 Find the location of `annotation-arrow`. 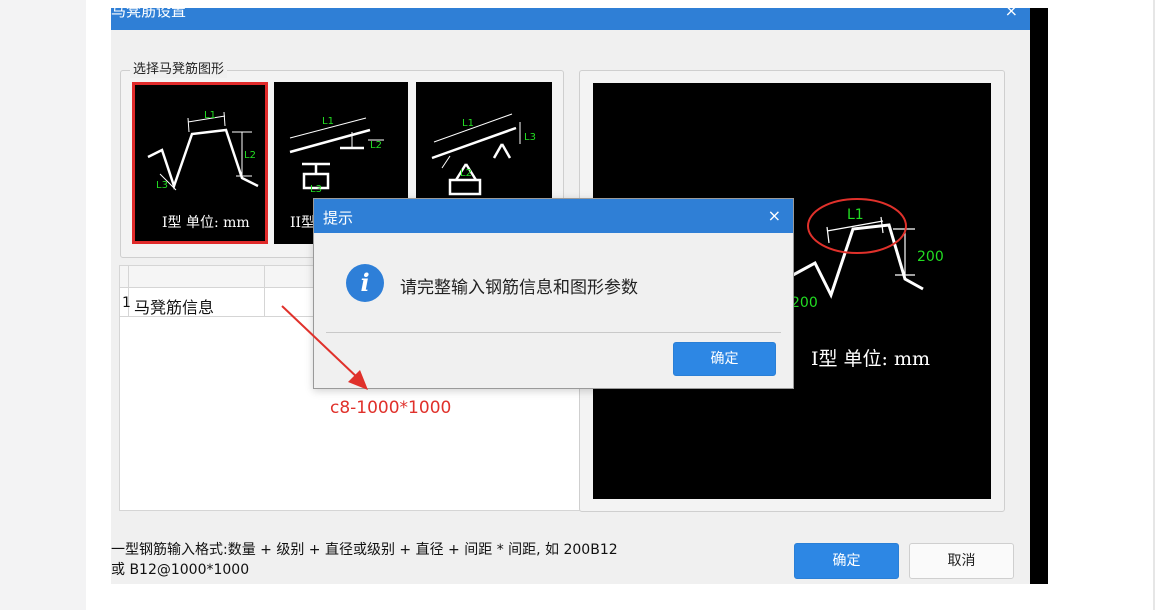

annotation-arrow is located at coordinates (324, 347).